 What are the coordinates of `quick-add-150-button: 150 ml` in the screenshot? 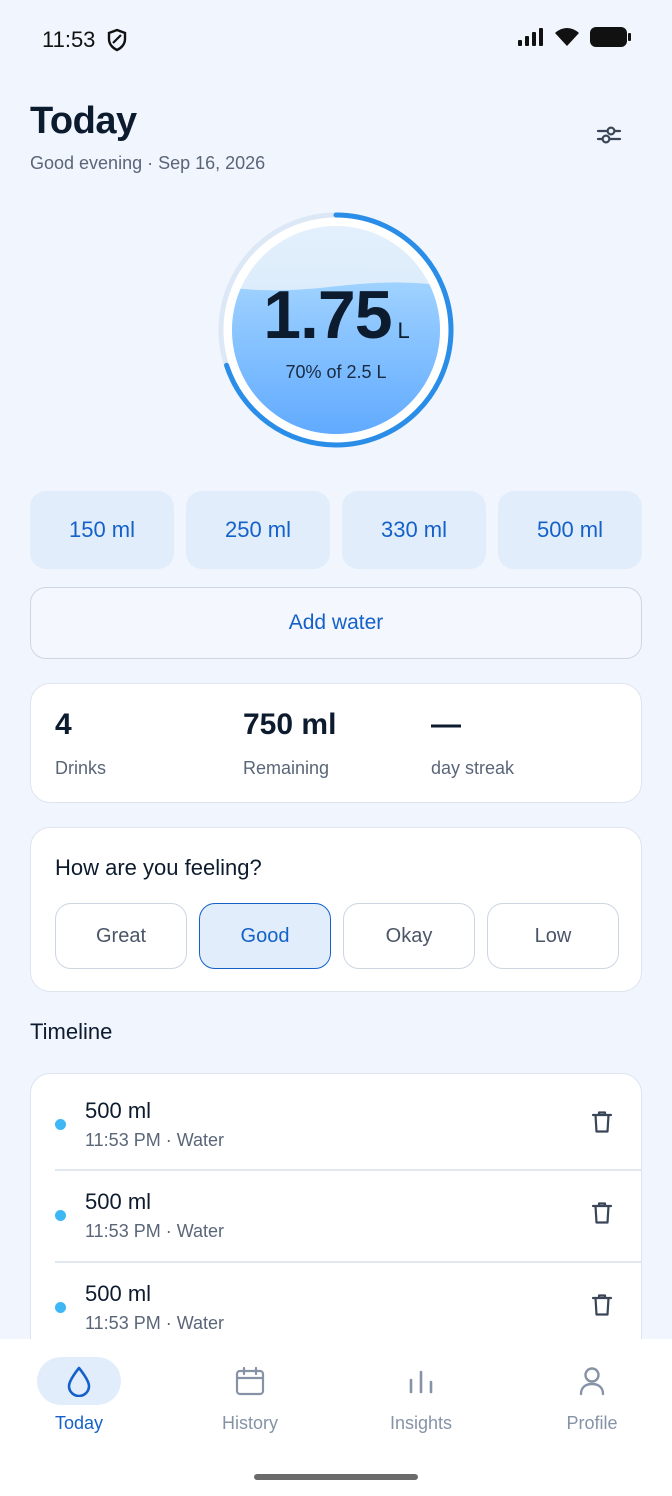 It's located at (102, 530).